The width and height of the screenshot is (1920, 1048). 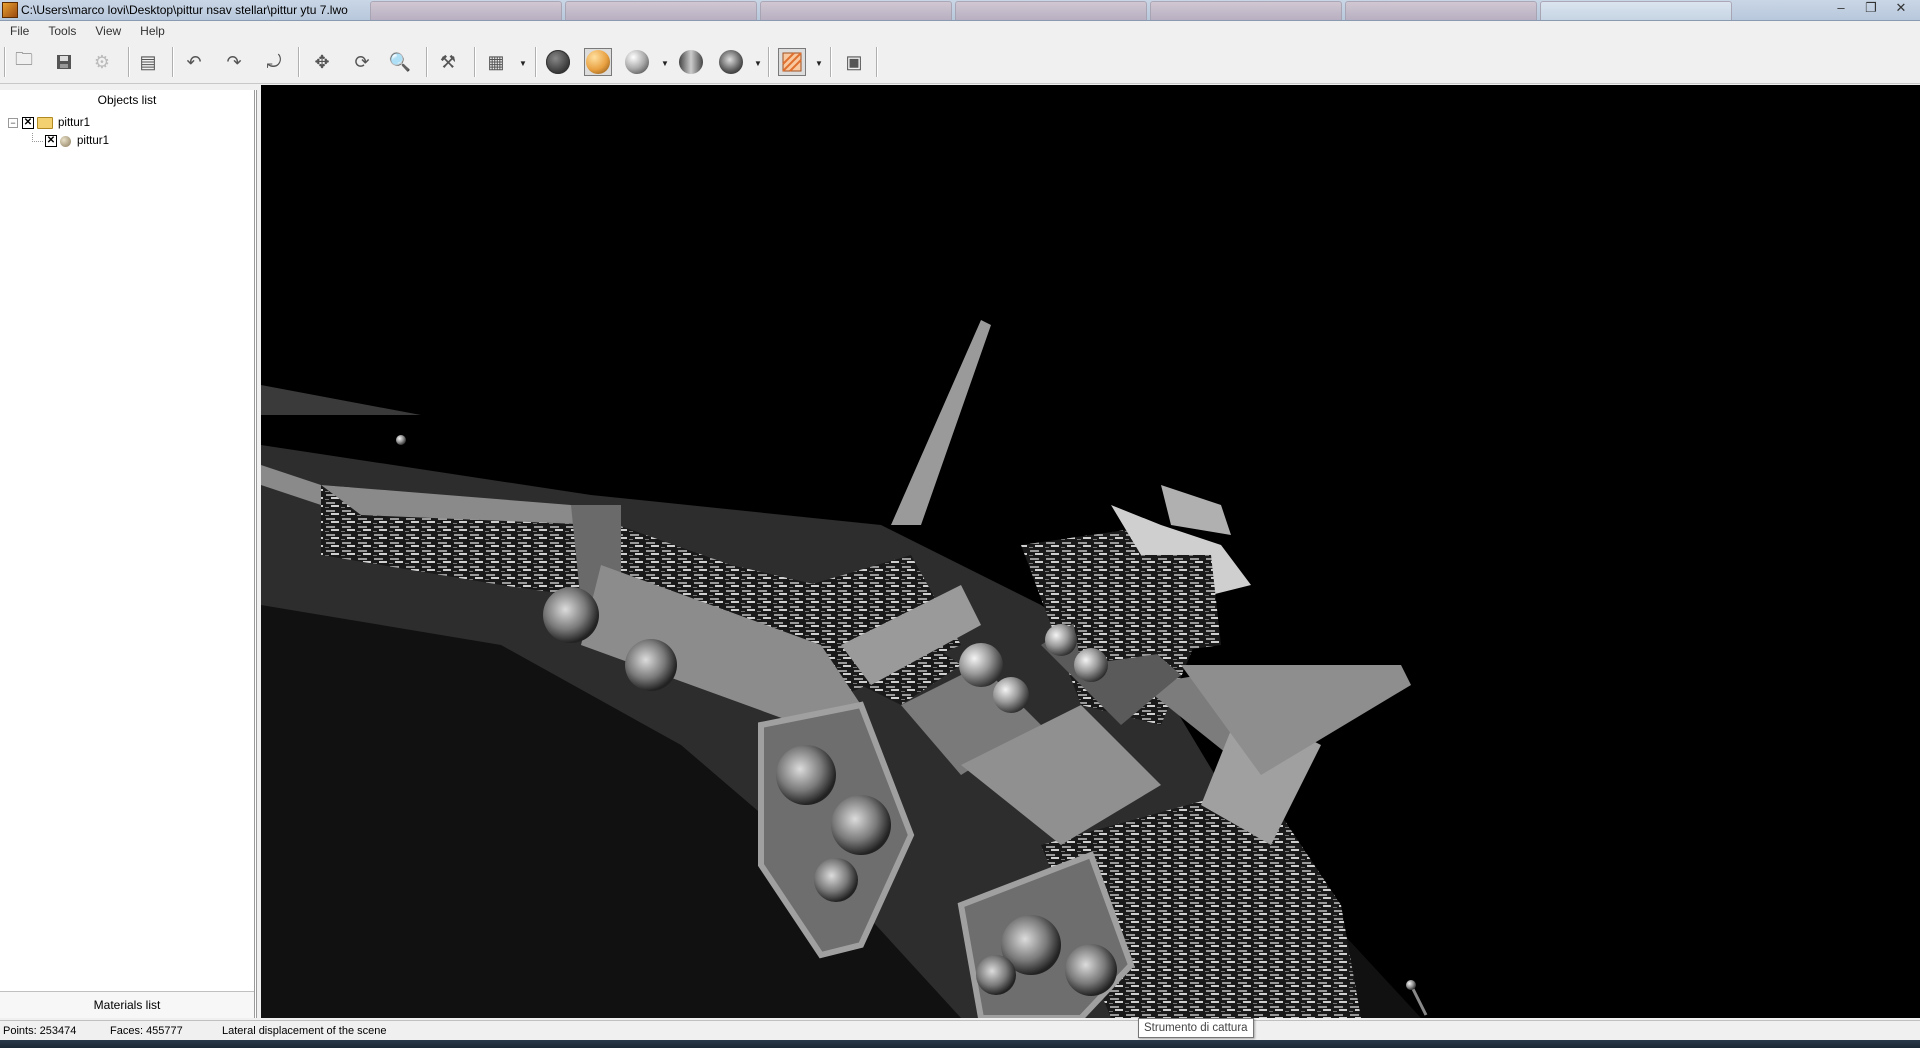 What do you see at coordinates (665, 63) in the screenshot?
I see `shading-dropdown-icon: ▼` at bounding box center [665, 63].